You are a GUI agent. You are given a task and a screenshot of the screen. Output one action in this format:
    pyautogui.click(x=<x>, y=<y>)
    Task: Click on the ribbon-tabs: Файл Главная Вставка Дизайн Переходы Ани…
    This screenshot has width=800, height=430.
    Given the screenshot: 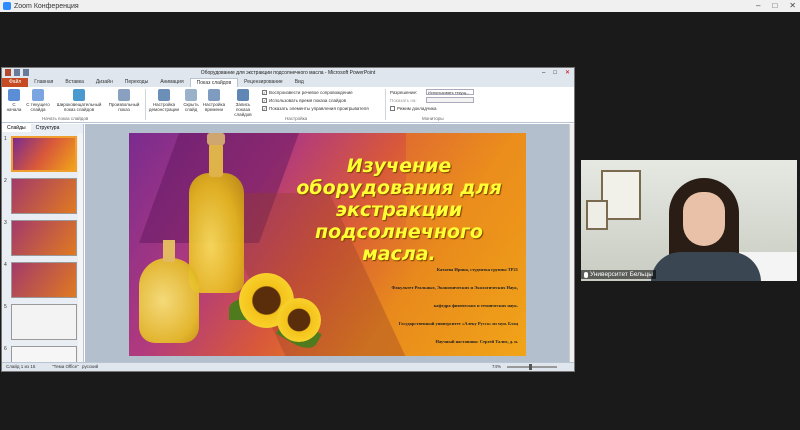 What is the action you would take?
    pyautogui.click(x=288, y=82)
    